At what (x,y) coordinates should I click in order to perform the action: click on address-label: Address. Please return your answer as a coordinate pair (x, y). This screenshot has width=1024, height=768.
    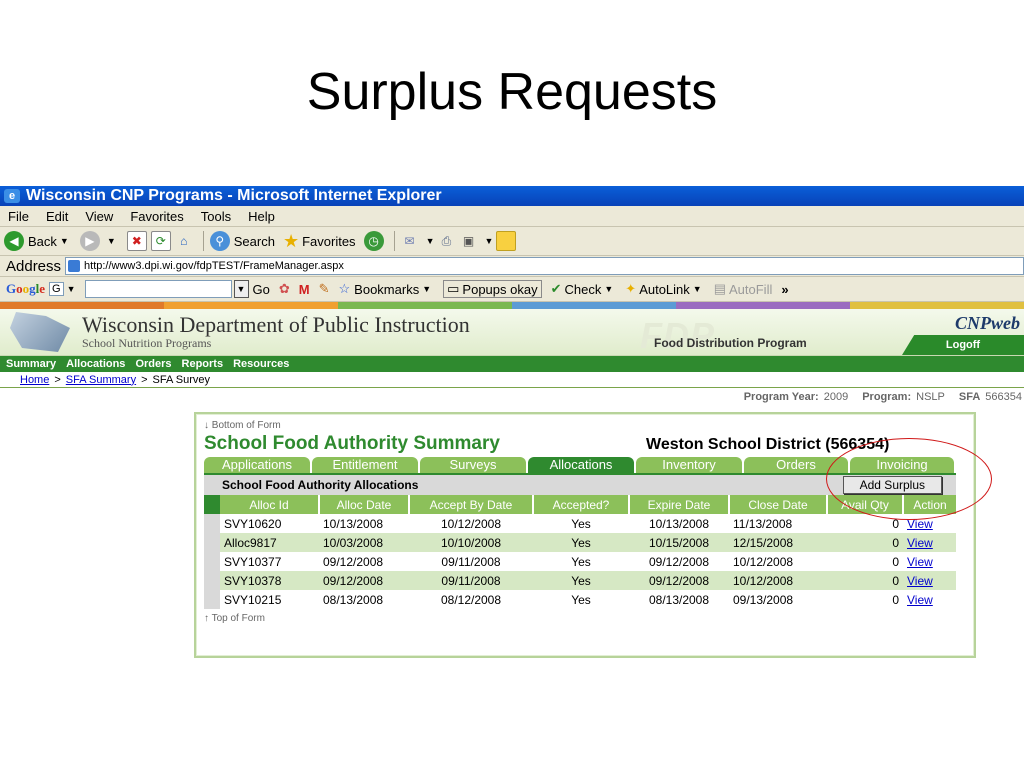
    Looking at the image, I should click on (34, 266).